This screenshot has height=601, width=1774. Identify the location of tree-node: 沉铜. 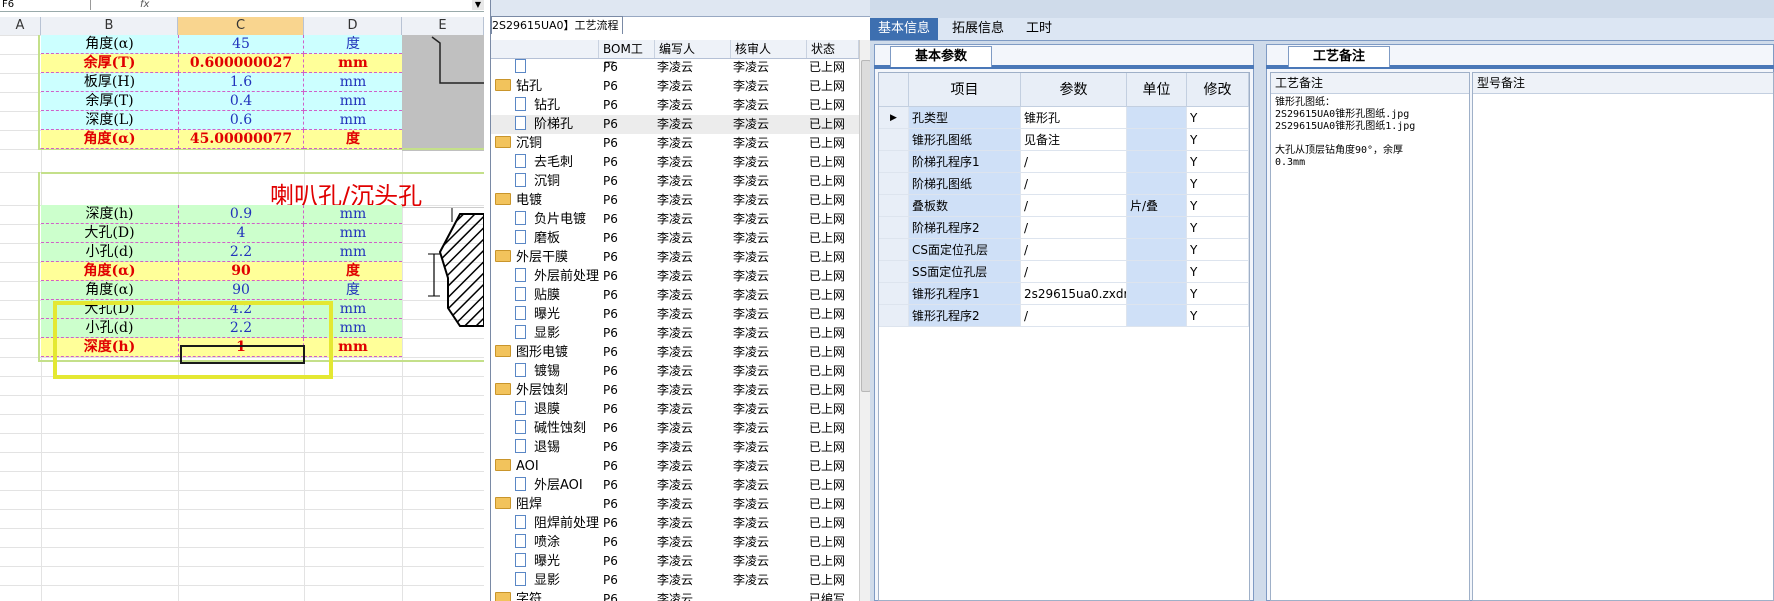
(537, 181).